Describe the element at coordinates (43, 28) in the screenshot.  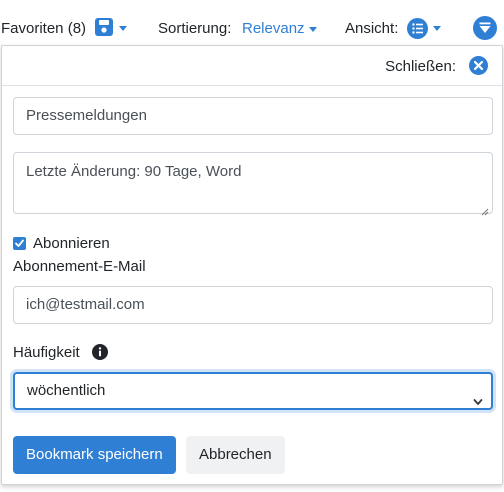
I see `favorites-label: Favoriten (8)` at that location.